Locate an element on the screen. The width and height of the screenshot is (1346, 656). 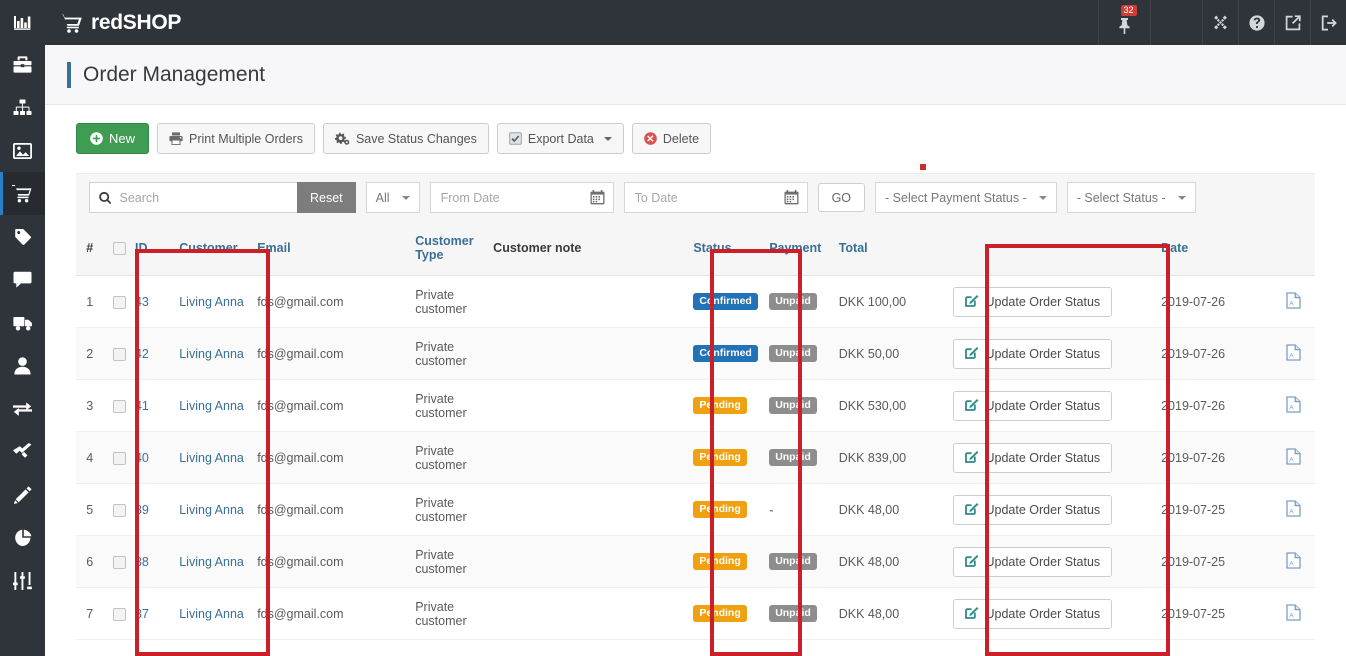
search-box is located at coordinates (193, 197).